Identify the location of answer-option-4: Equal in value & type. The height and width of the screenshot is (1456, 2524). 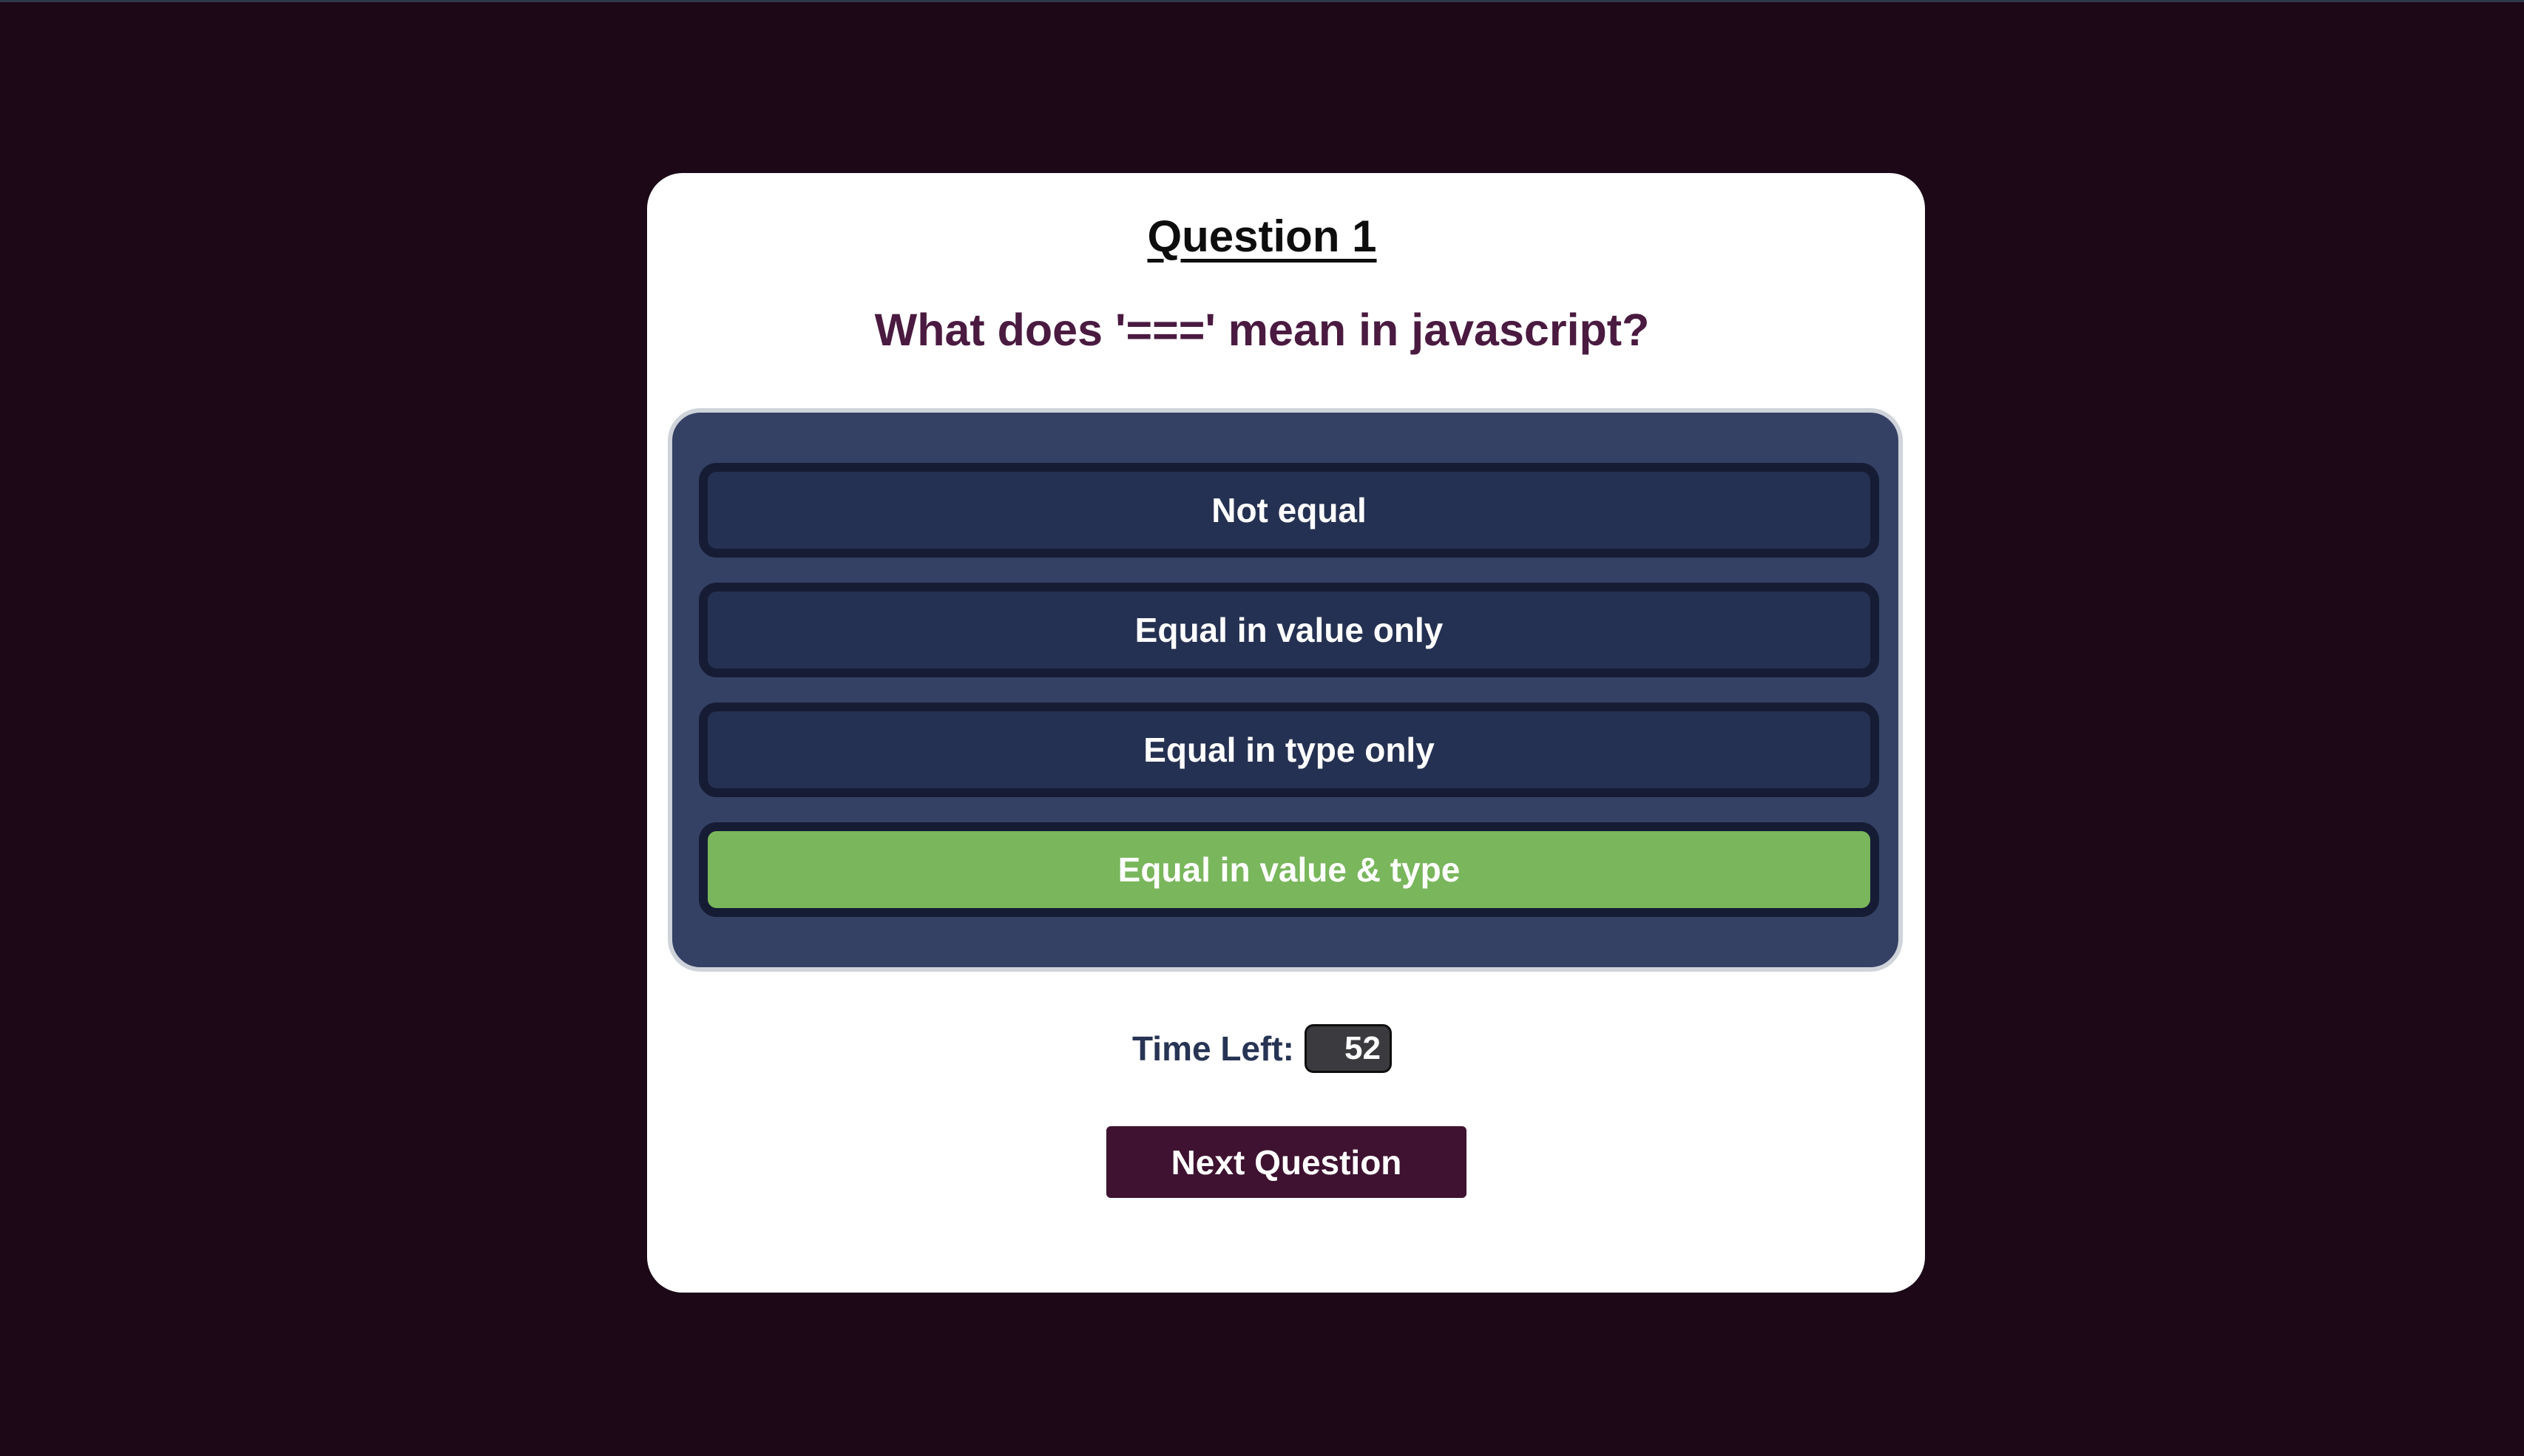
(1289, 870).